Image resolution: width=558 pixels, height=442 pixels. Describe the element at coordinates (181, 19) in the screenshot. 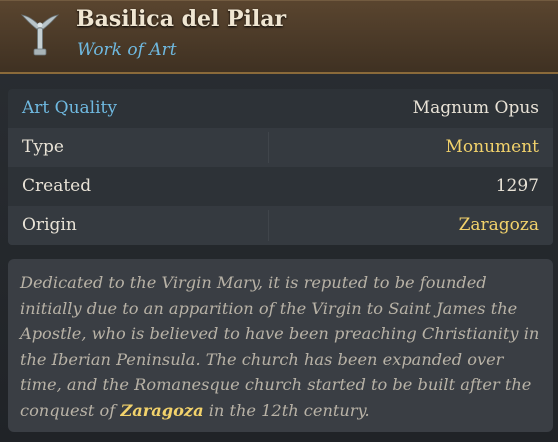

I see `page-title: Basilica del Pilar` at that location.